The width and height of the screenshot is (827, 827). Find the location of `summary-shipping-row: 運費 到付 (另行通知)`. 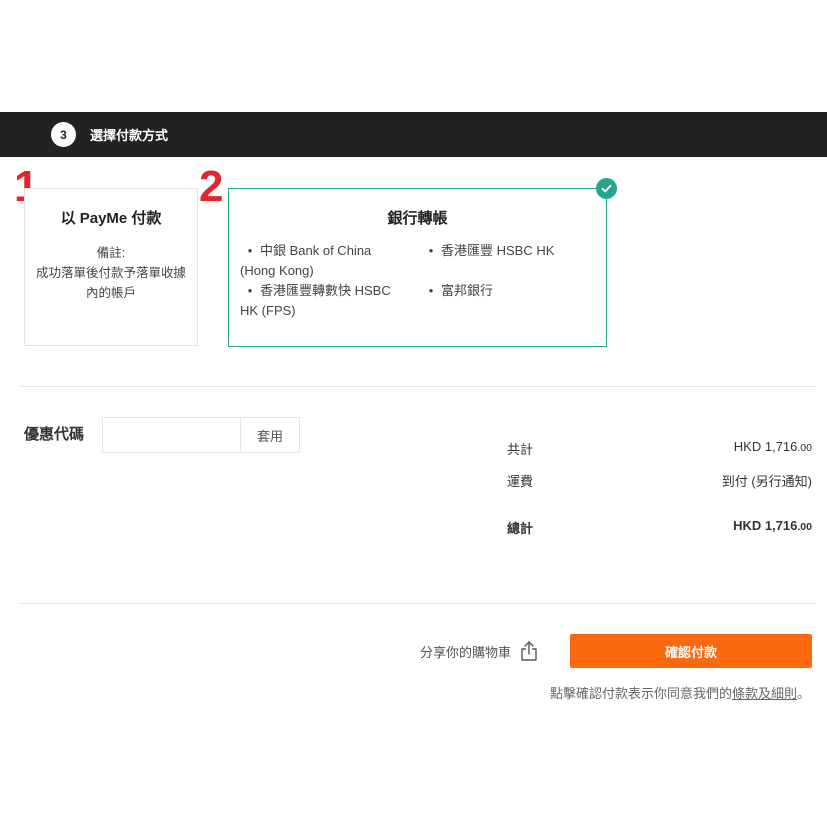

summary-shipping-row: 運費 到付 (另行通知) is located at coordinates (659, 481).